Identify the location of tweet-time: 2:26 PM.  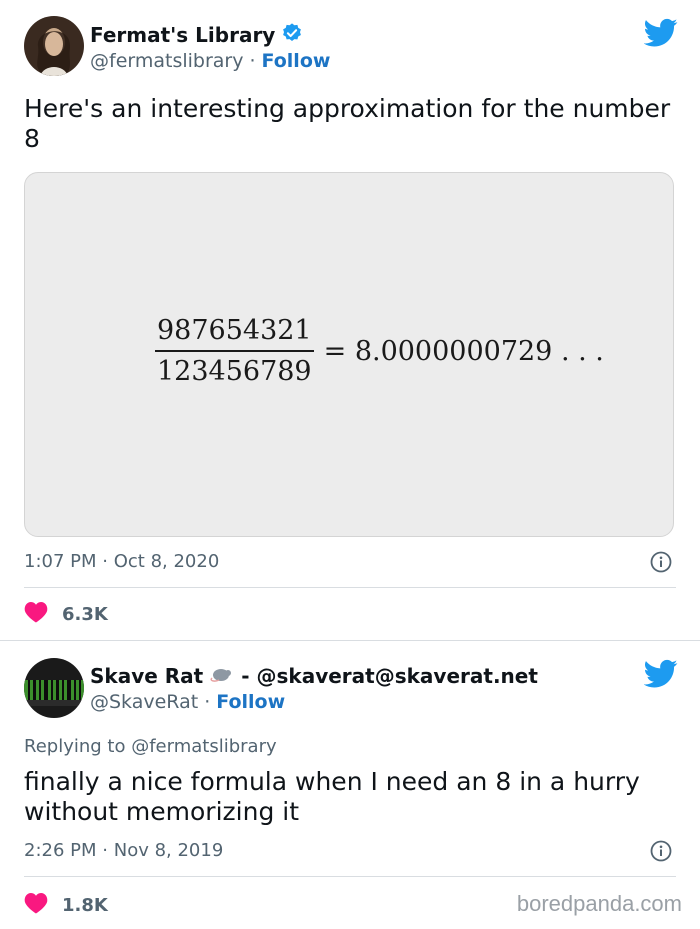
(60, 850).